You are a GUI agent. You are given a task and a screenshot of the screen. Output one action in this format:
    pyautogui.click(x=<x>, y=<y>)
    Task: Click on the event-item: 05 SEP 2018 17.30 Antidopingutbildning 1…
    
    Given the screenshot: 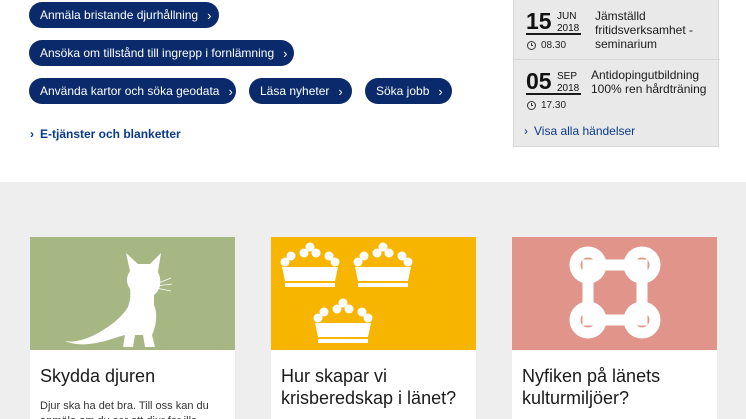 What is the action you would take?
    pyautogui.click(x=617, y=89)
    